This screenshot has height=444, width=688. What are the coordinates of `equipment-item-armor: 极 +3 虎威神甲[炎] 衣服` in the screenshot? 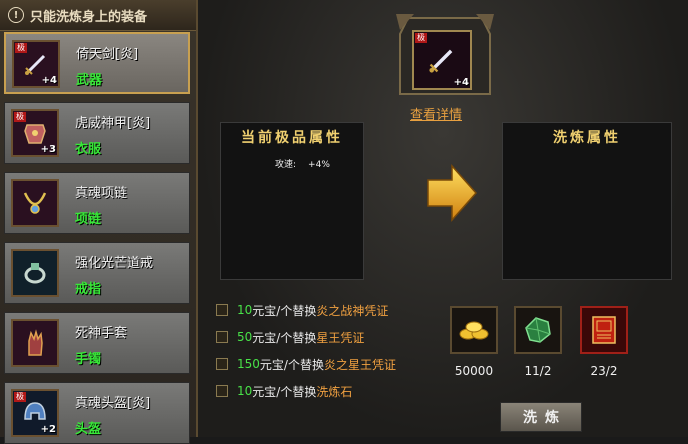 It's located at (97, 133).